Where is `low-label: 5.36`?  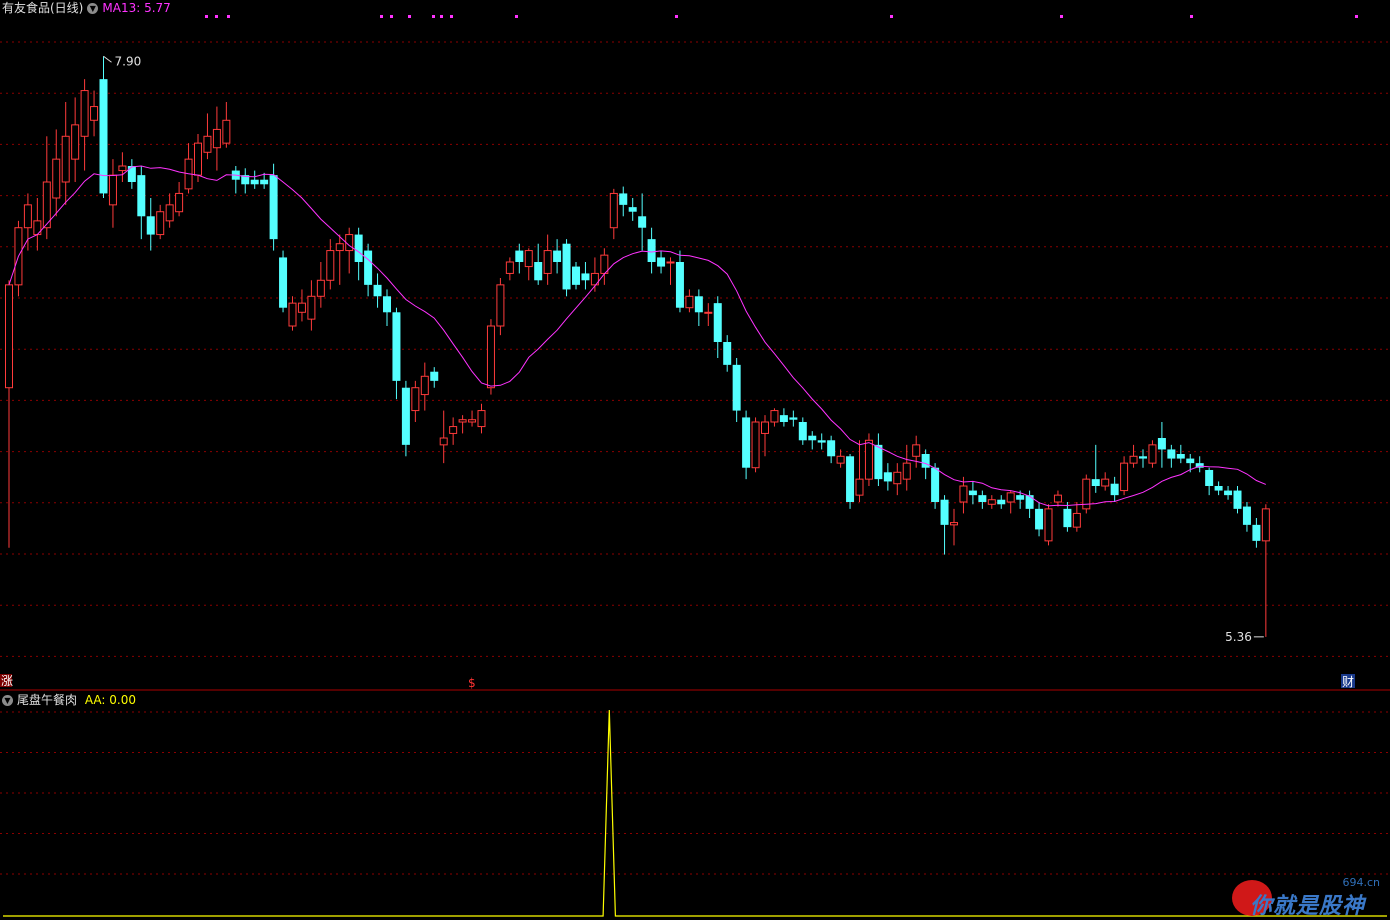 low-label: 5.36 is located at coordinates (1238, 637).